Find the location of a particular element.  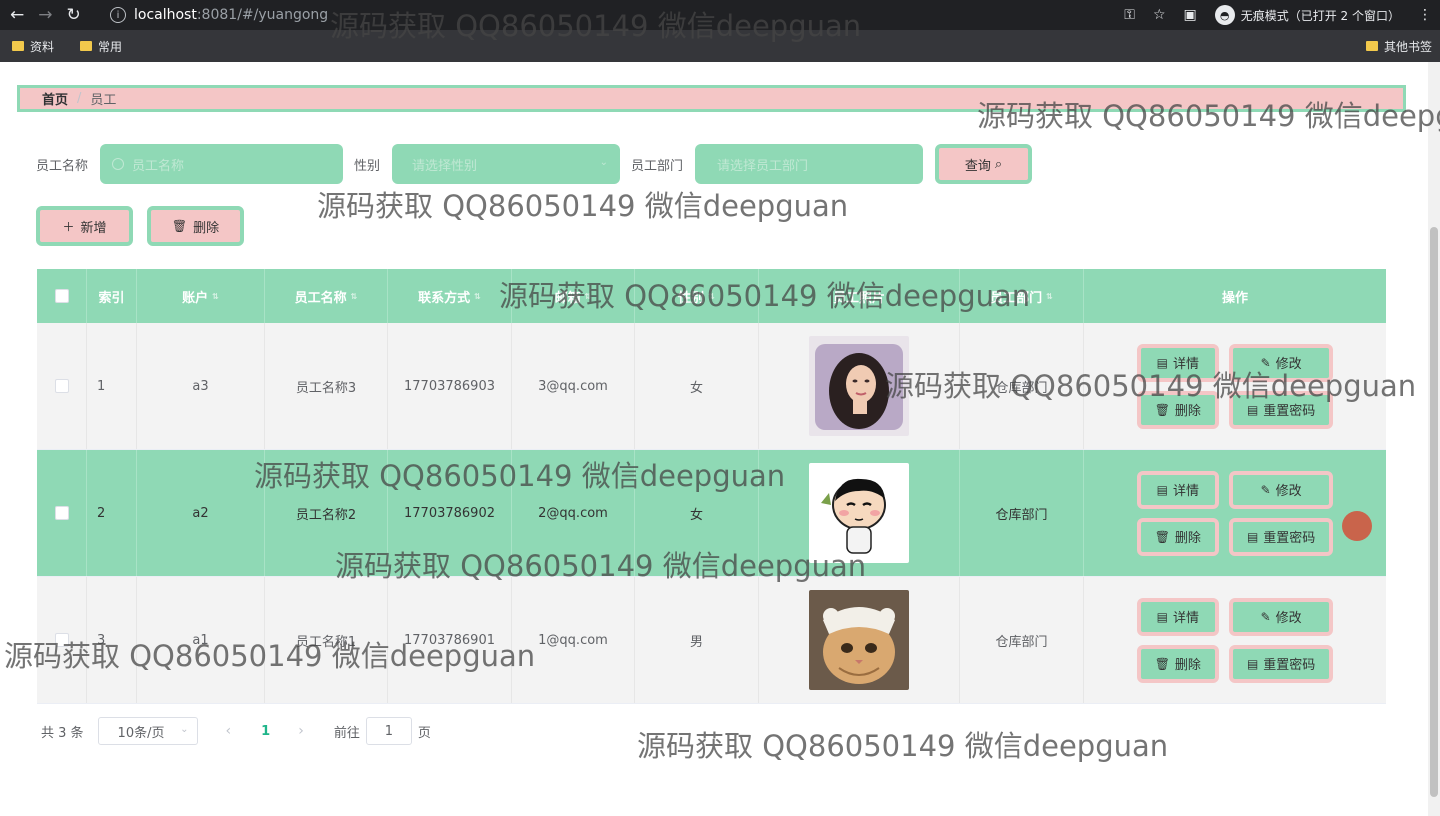

info-icon: i is located at coordinates (118, 15).